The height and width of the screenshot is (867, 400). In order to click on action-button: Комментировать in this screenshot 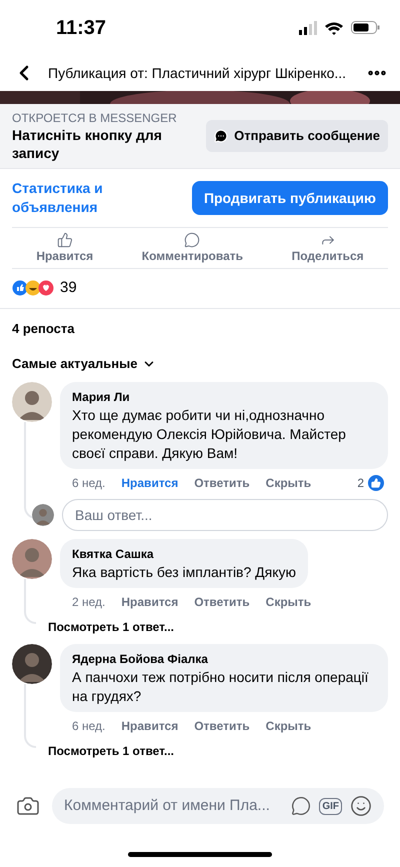, I will do `click(192, 248)`.